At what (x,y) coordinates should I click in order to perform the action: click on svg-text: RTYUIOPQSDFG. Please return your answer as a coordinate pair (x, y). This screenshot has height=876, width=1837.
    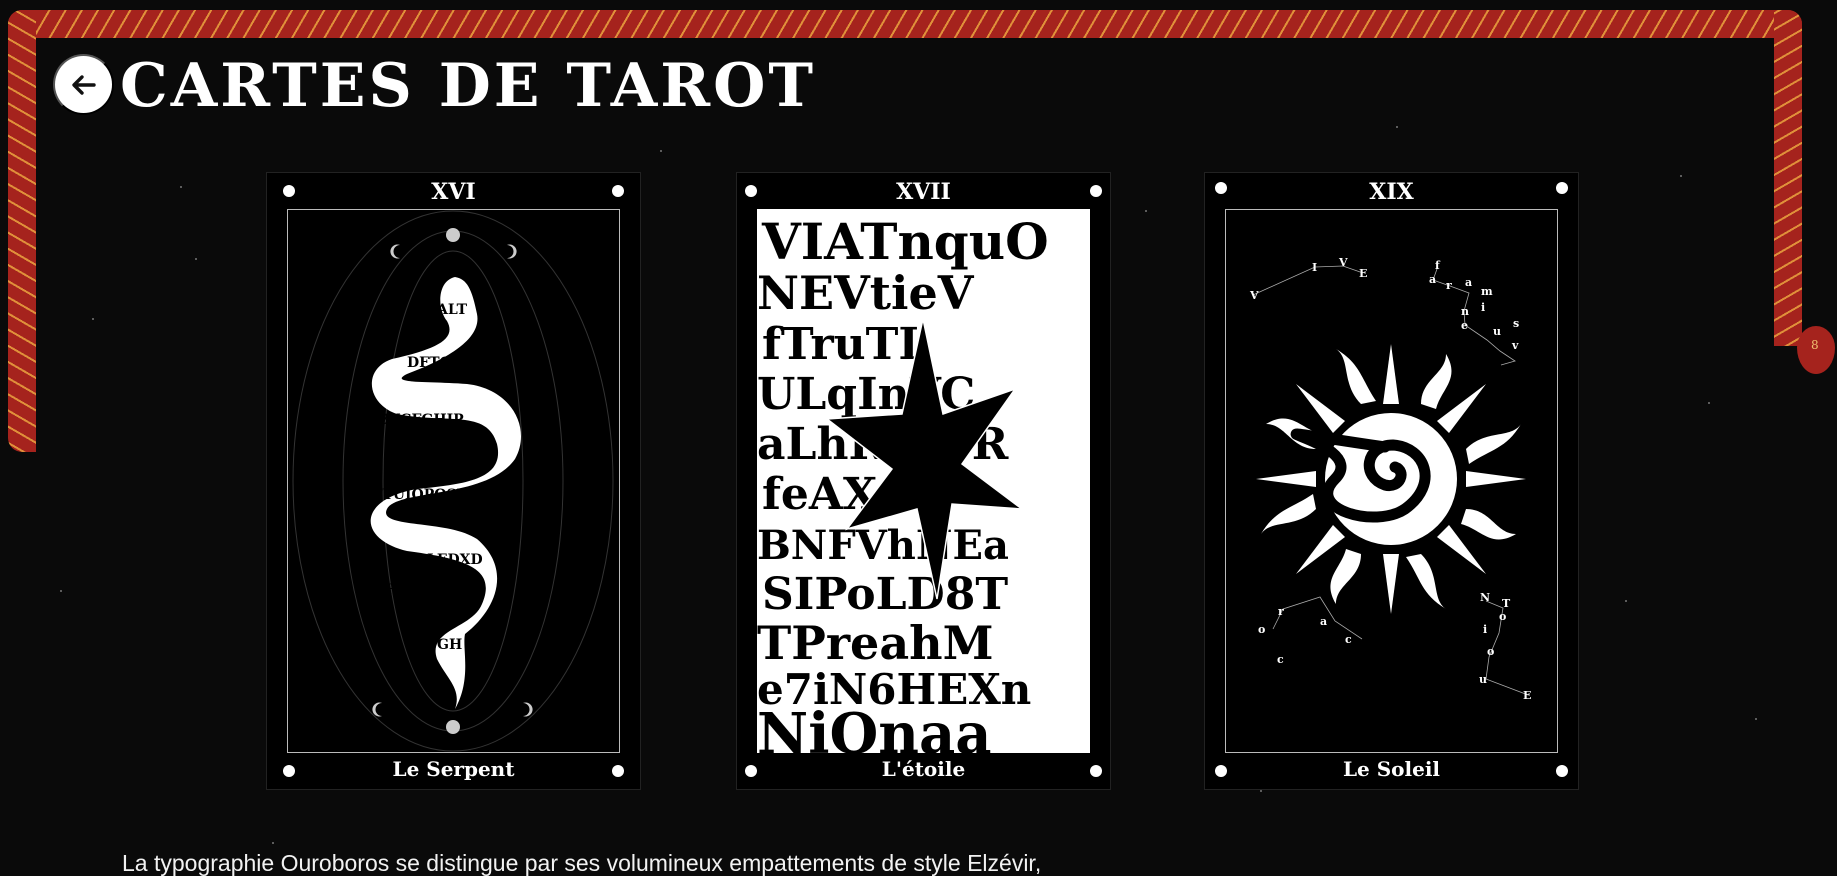
    Looking at the image, I should click on (426, 495).